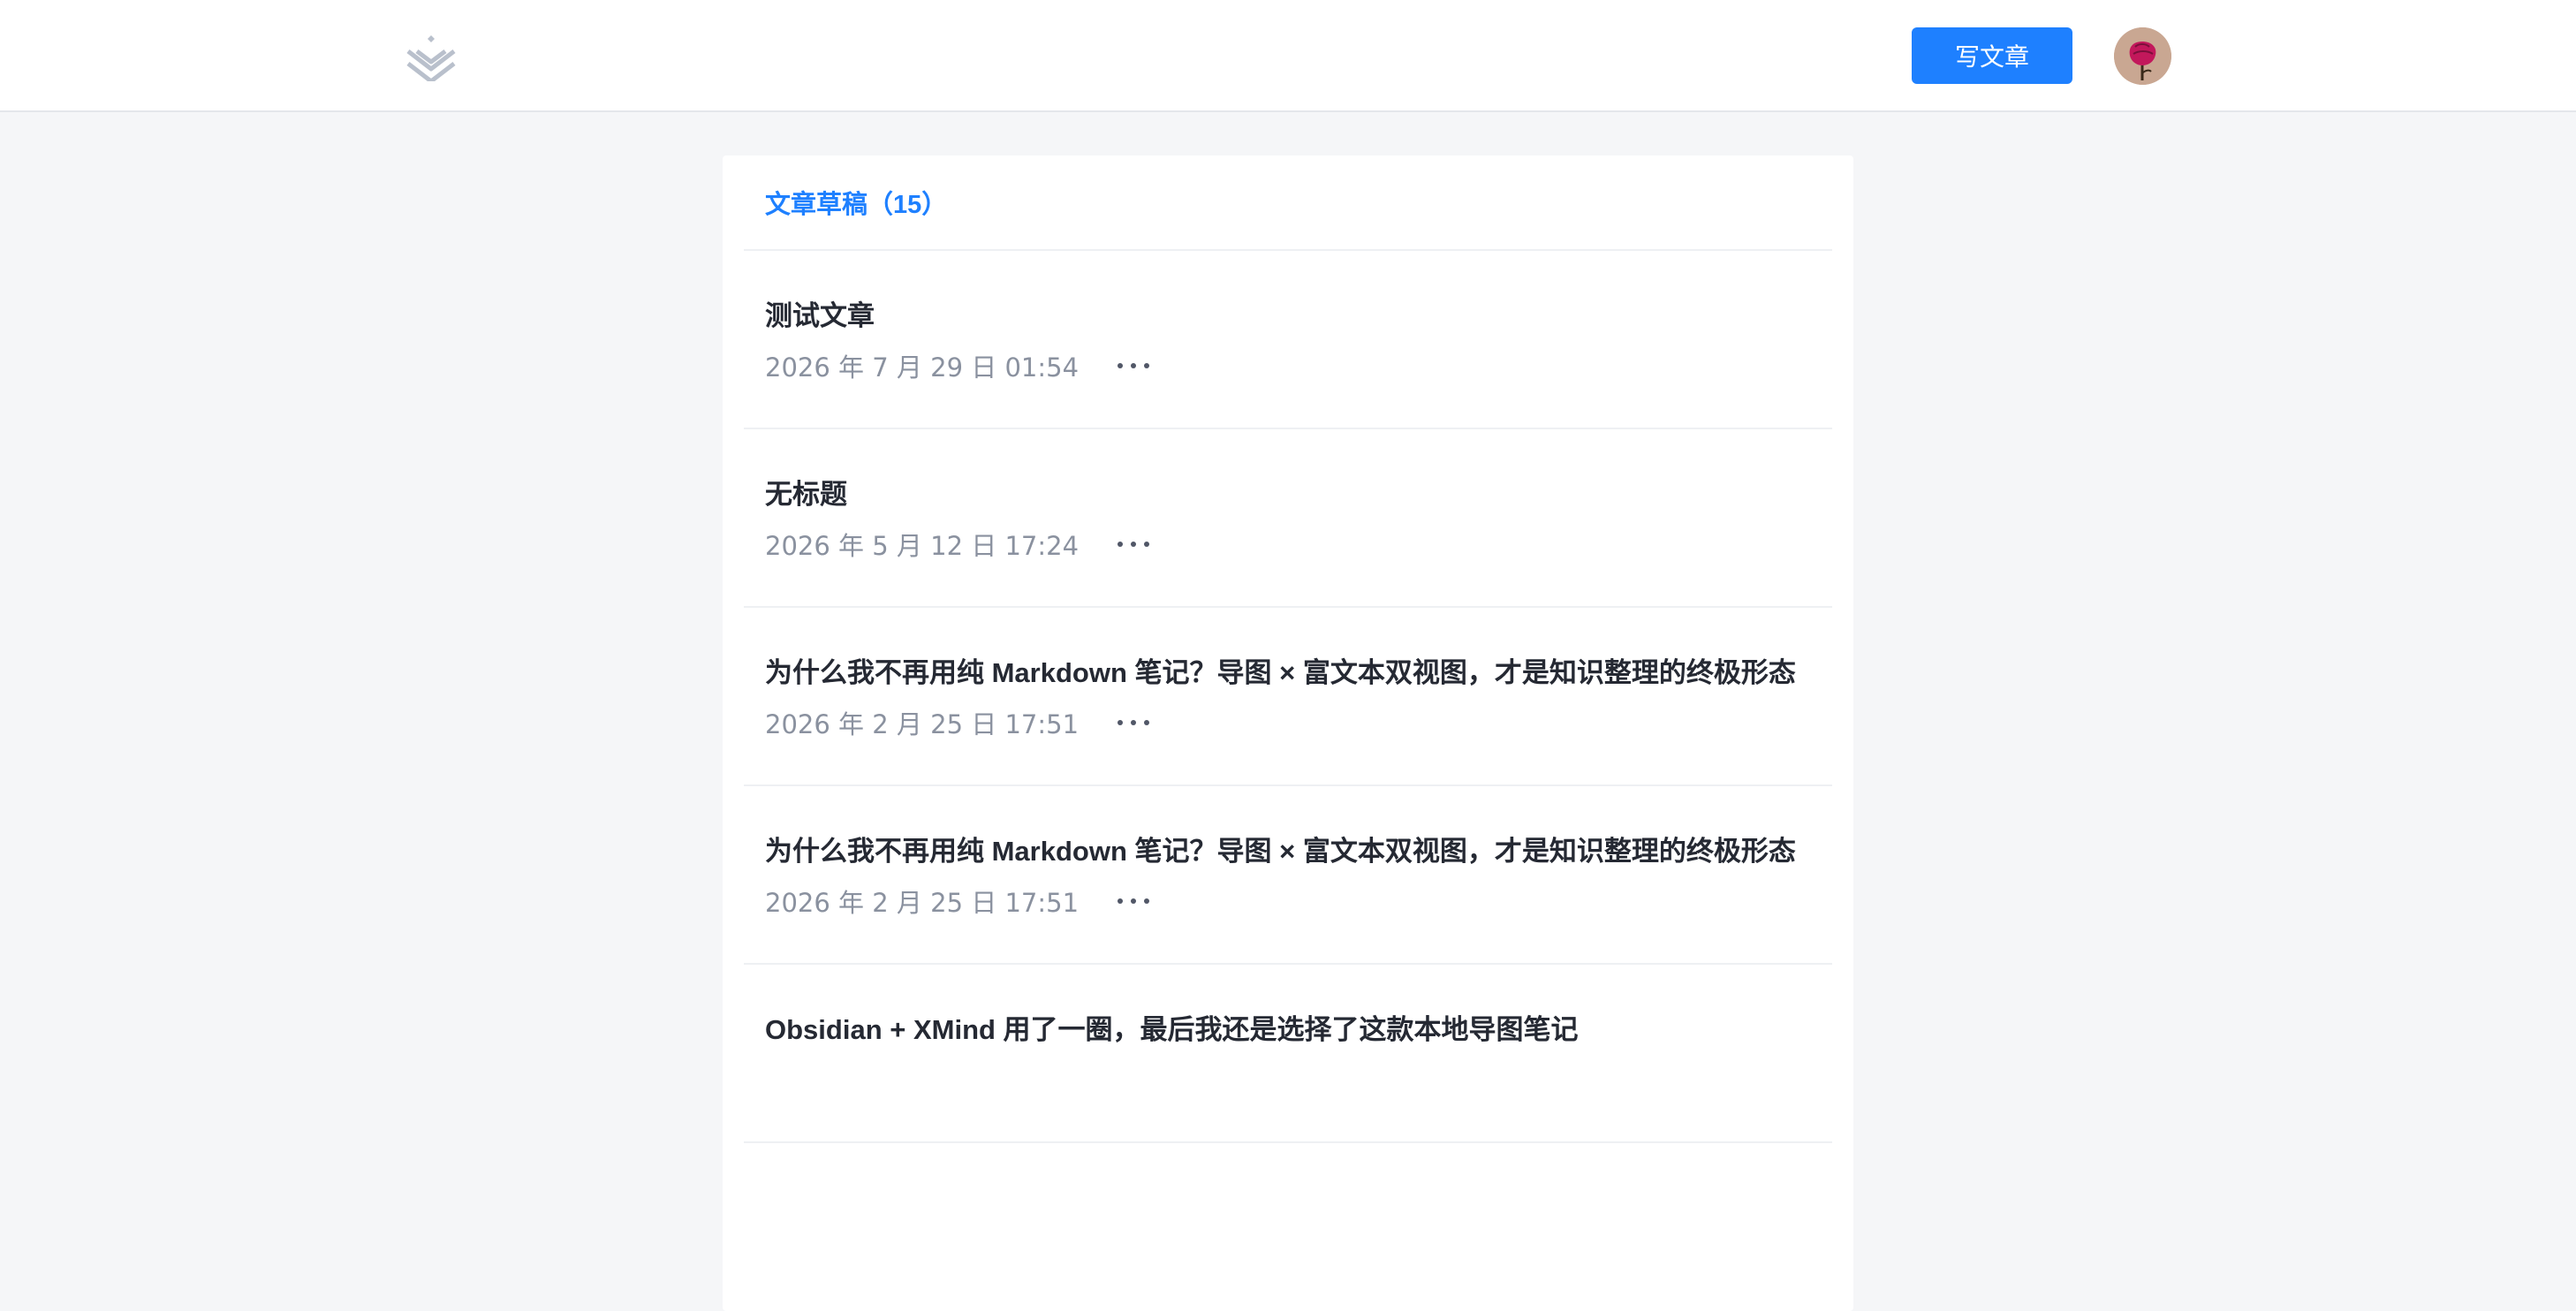 The image size is (2576, 1311). I want to click on draft-item: Obsidian + XMind 用了一圈，最后我还是选择了这款本地导图笔记, so click(1288, 1054).